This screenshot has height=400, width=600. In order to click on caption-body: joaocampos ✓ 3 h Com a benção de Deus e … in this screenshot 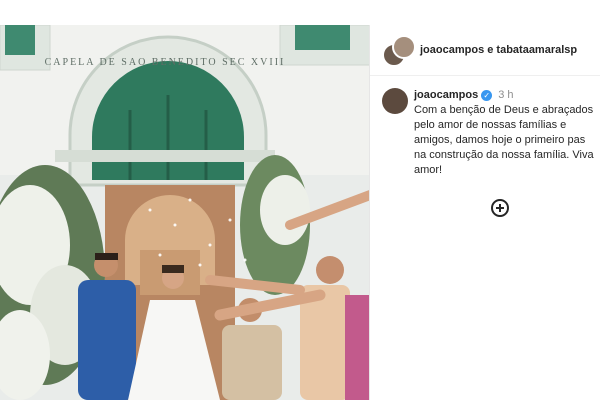, I will do `click(507, 133)`.